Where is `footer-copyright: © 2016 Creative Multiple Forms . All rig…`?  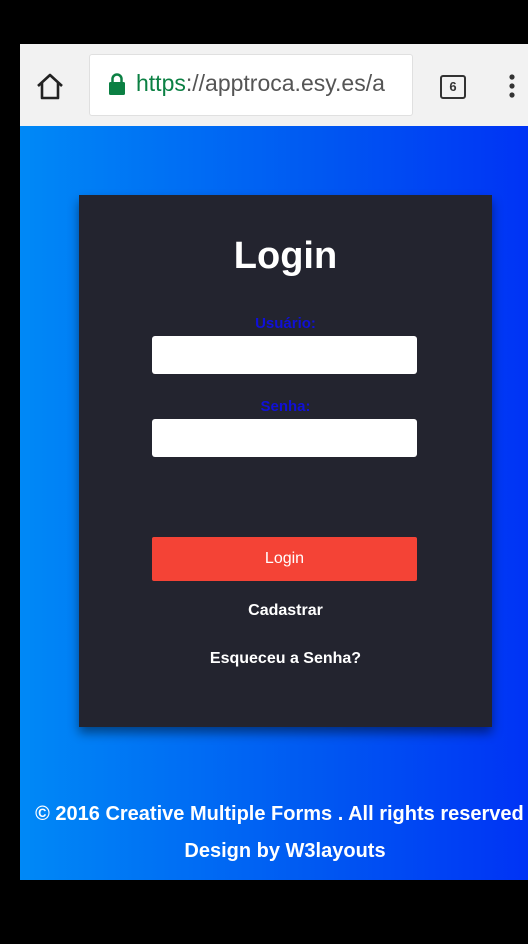
footer-copyright: © 2016 Creative Multiple Forms . All rig… is located at coordinates (281, 832).